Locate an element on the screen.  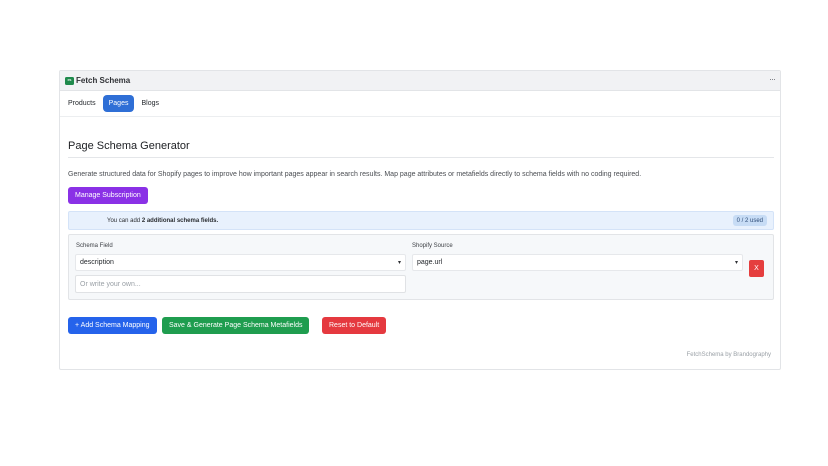
info-count: 2 additional schema fields. is located at coordinates (180, 220).